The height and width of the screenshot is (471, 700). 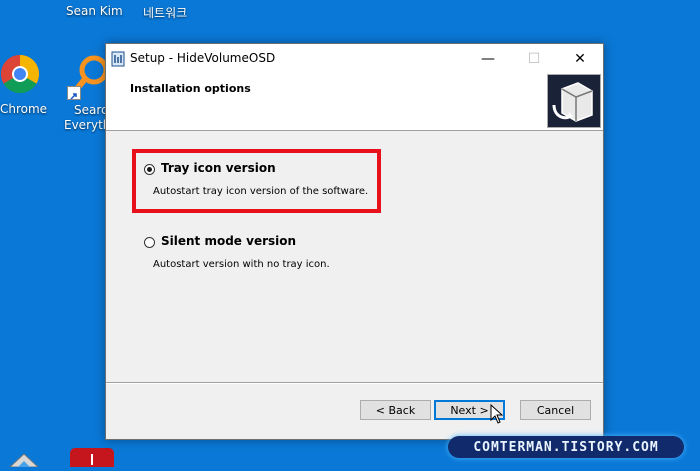 I want to click on highlight-annotation-box, so click(x=256, y=181).